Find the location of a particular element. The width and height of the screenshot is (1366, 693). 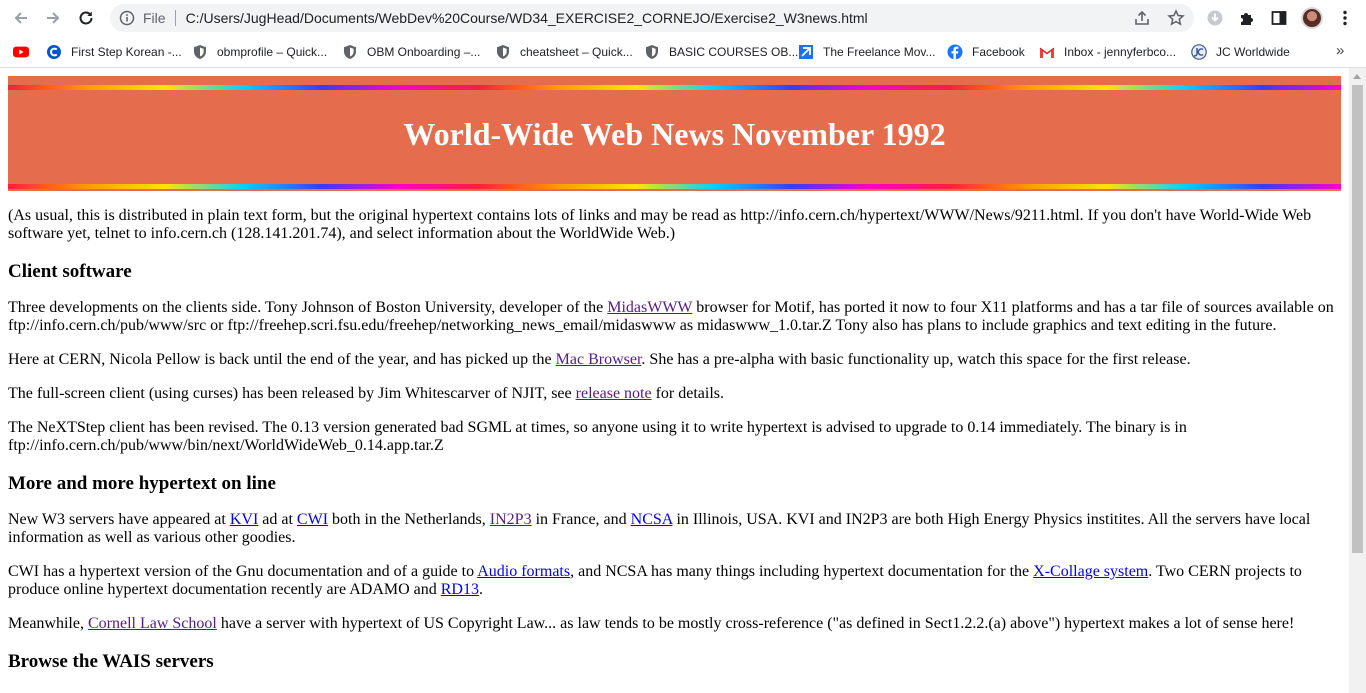

divider is located at coordinates (175, 18).